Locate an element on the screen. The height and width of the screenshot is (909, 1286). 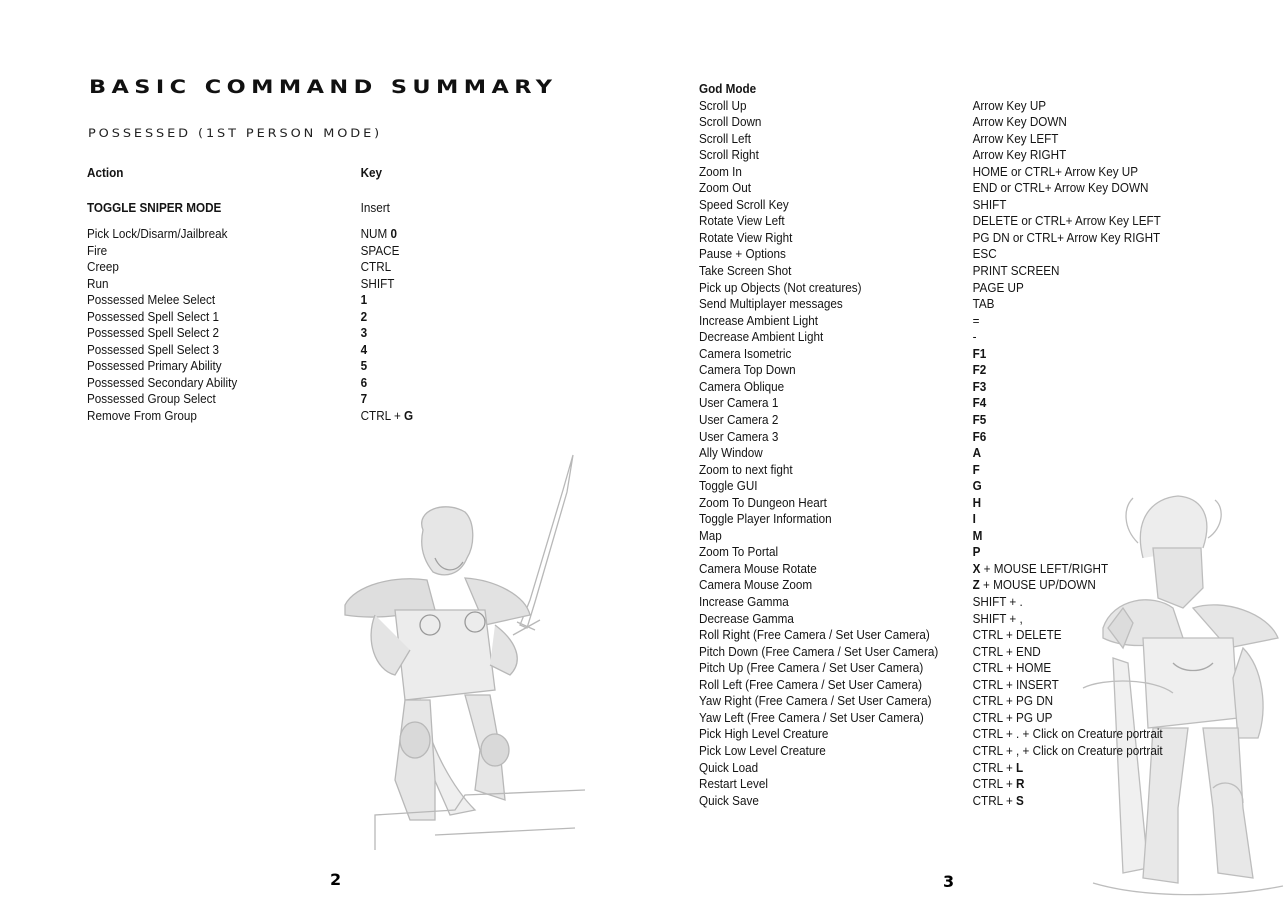
command-action: Fire is located at coordinates (97, 250).